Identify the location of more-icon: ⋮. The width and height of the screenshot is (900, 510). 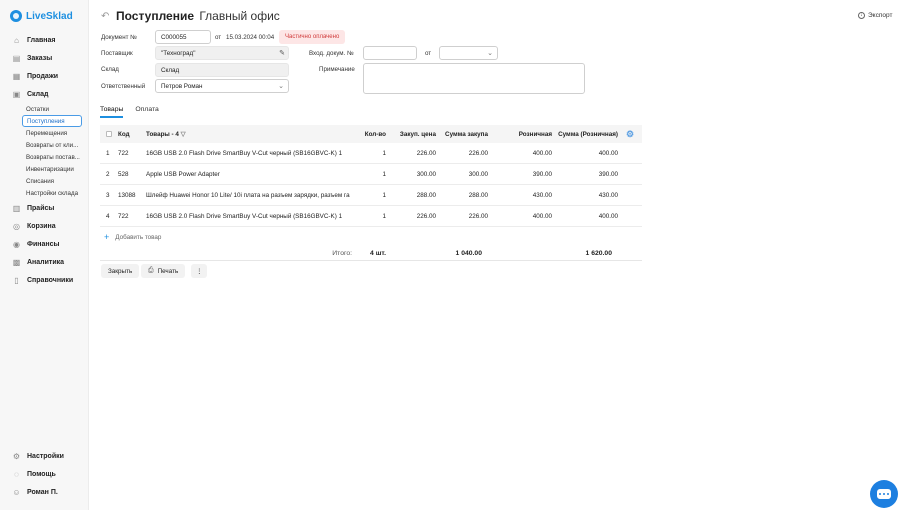
(199, 271).